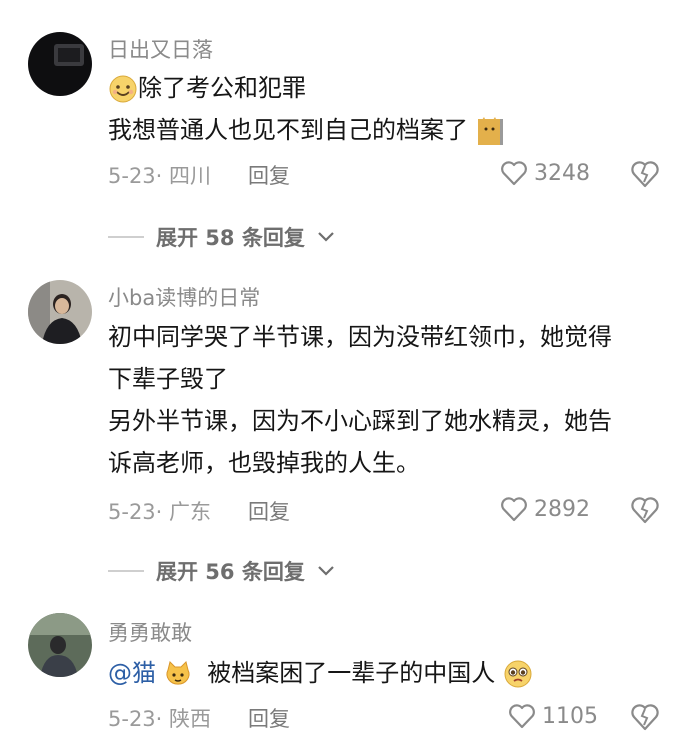 The height and width of the screenshot is (737, 690). I want to click on cat-face-emoji-icon, so click(178, 673).